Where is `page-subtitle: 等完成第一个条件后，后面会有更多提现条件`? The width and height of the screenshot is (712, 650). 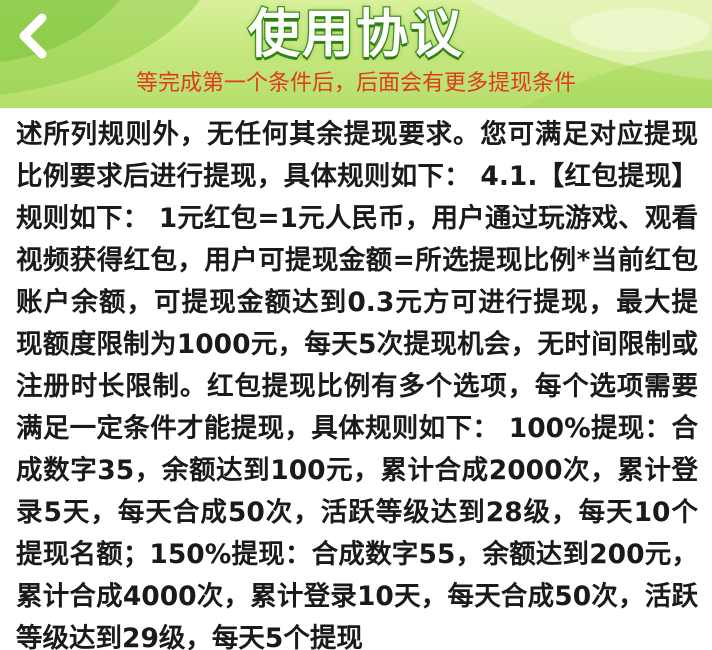 page-subtitle: 等完成第一个条件后，后面会有更多提现条件 is located at coordinates (355, 83).